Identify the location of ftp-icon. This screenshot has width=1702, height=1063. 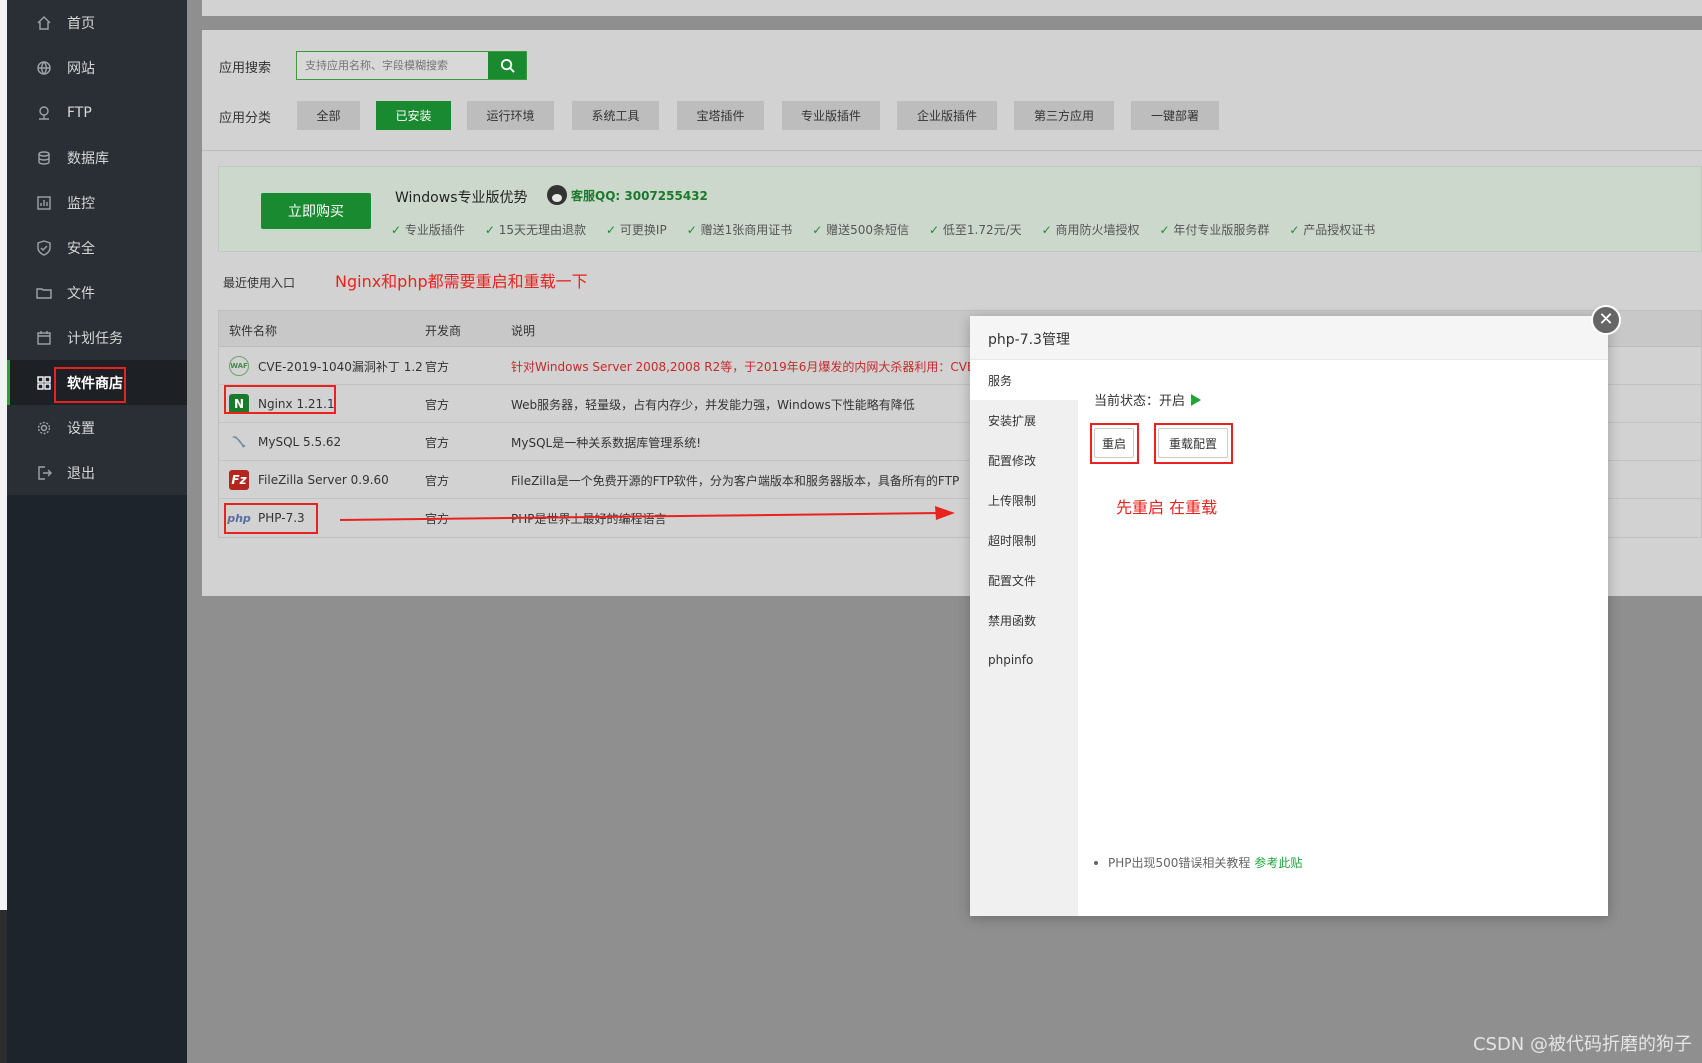
(44, 113).